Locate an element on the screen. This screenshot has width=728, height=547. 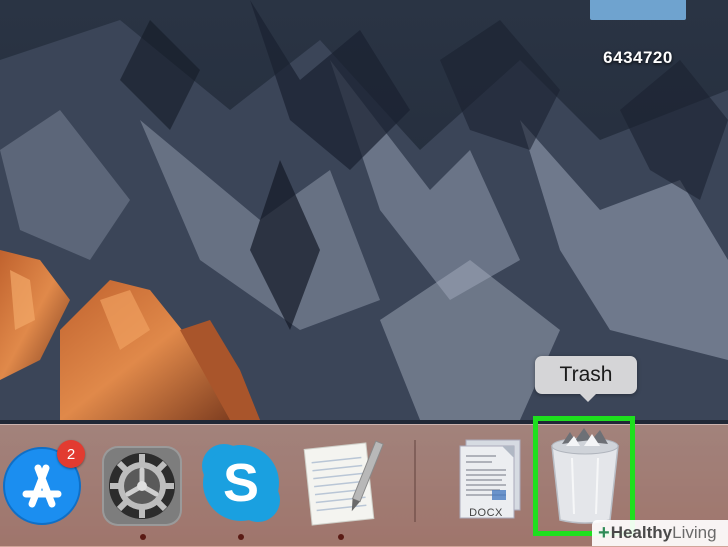
dock-separator is located at coordinates (415, 481).